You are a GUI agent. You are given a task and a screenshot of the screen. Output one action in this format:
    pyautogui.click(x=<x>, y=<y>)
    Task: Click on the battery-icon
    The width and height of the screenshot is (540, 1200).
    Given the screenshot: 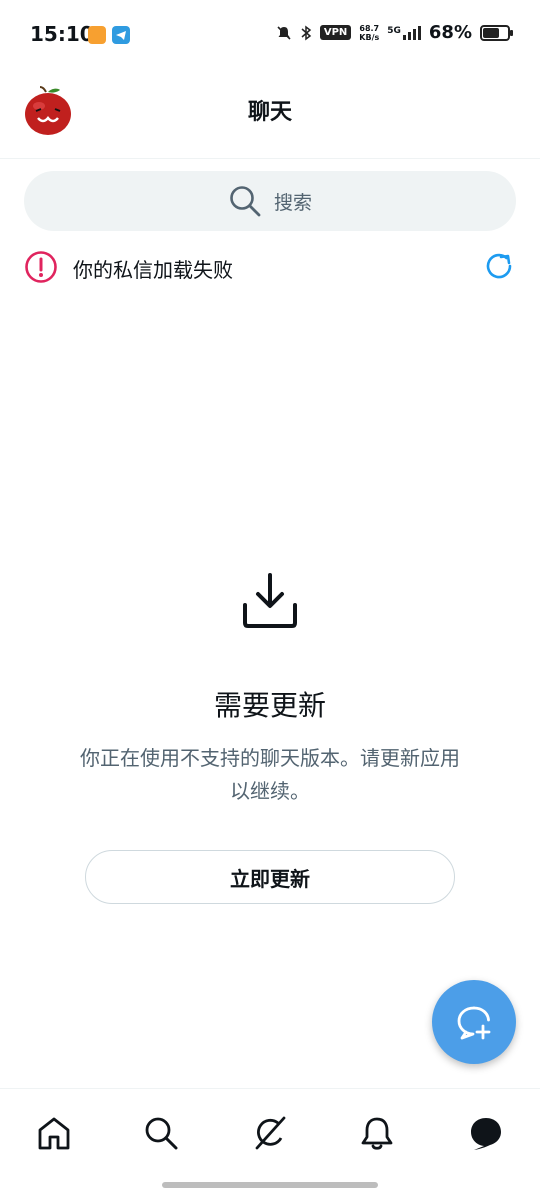 What is the action you would take?
    pyautogui.click(x=496, y=32)
    